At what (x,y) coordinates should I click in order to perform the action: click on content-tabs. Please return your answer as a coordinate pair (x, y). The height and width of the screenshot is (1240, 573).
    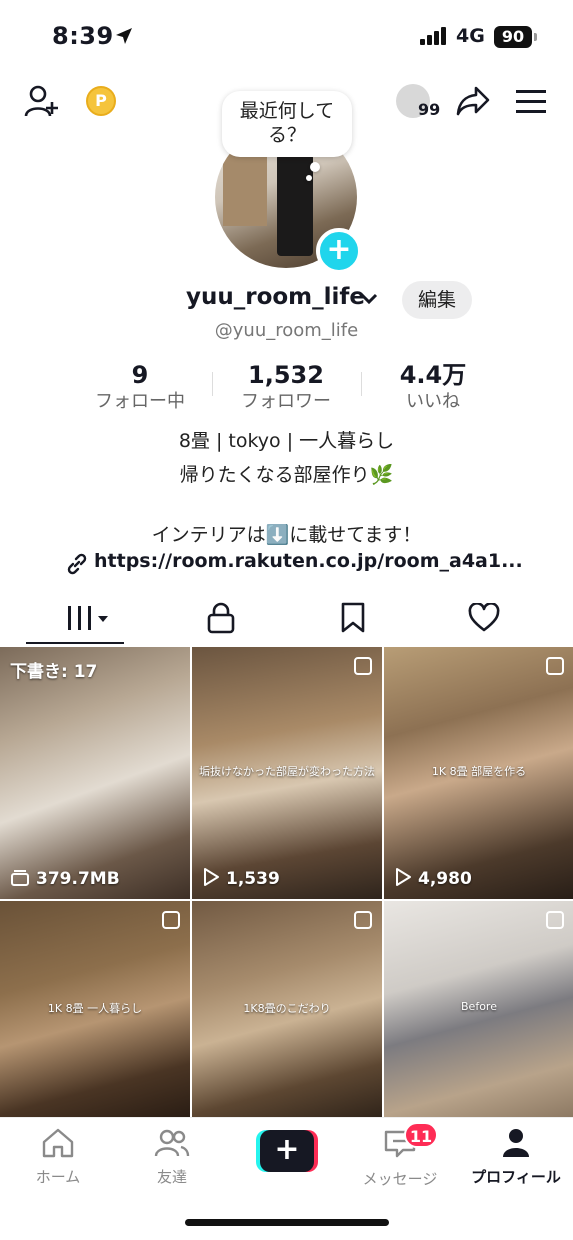
    Looking at the image, I should click on (286, 620).